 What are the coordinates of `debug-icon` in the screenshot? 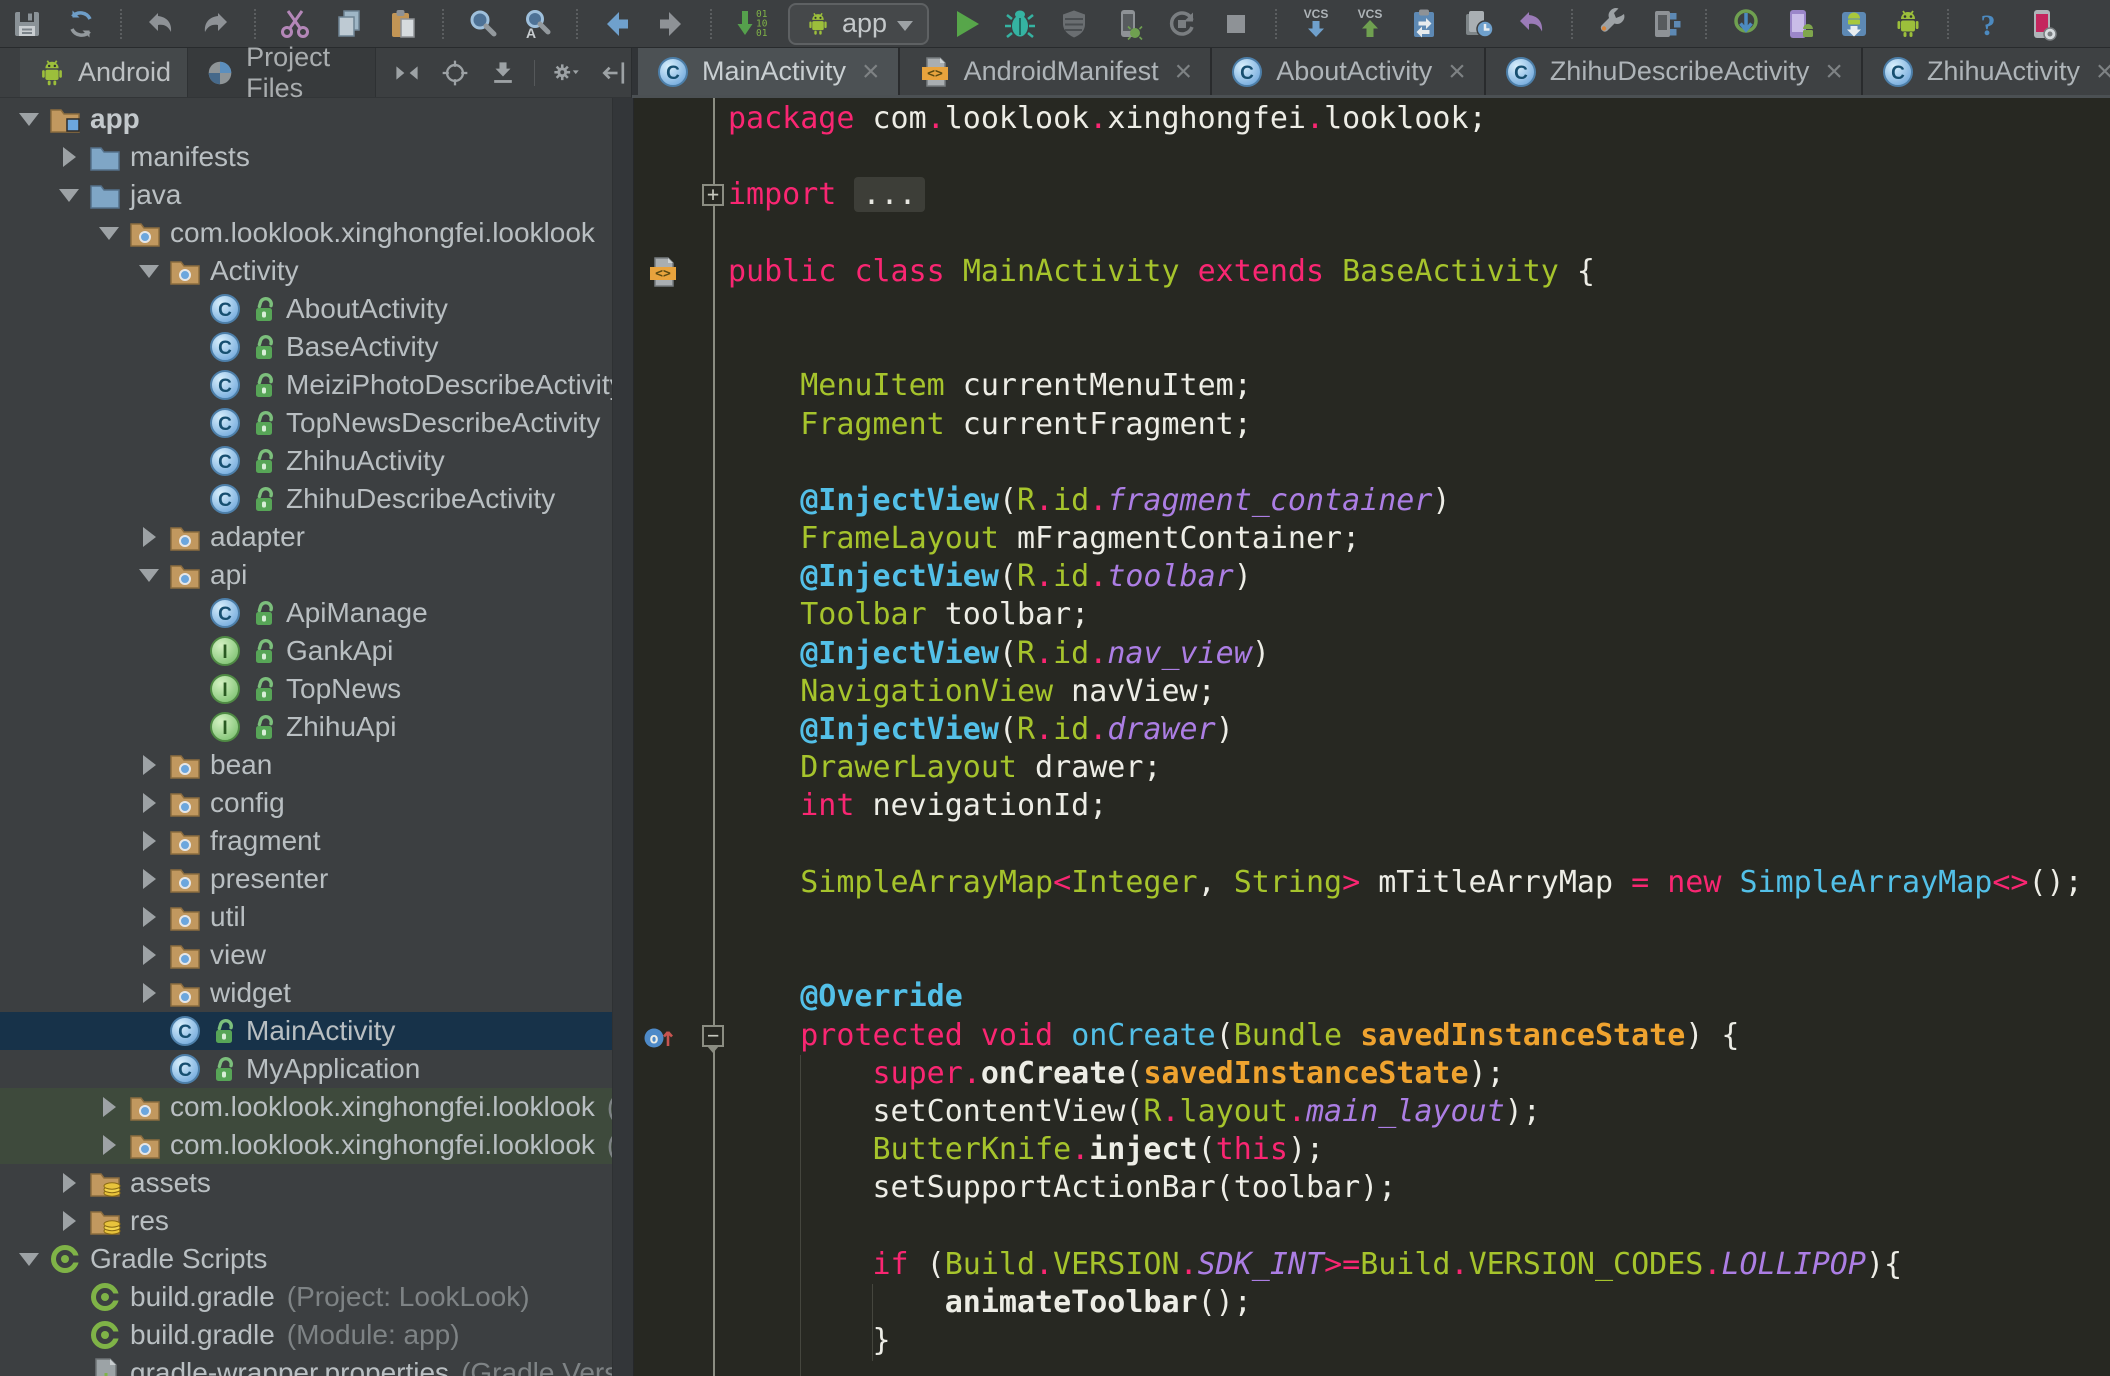 It's located at (1020, 24).